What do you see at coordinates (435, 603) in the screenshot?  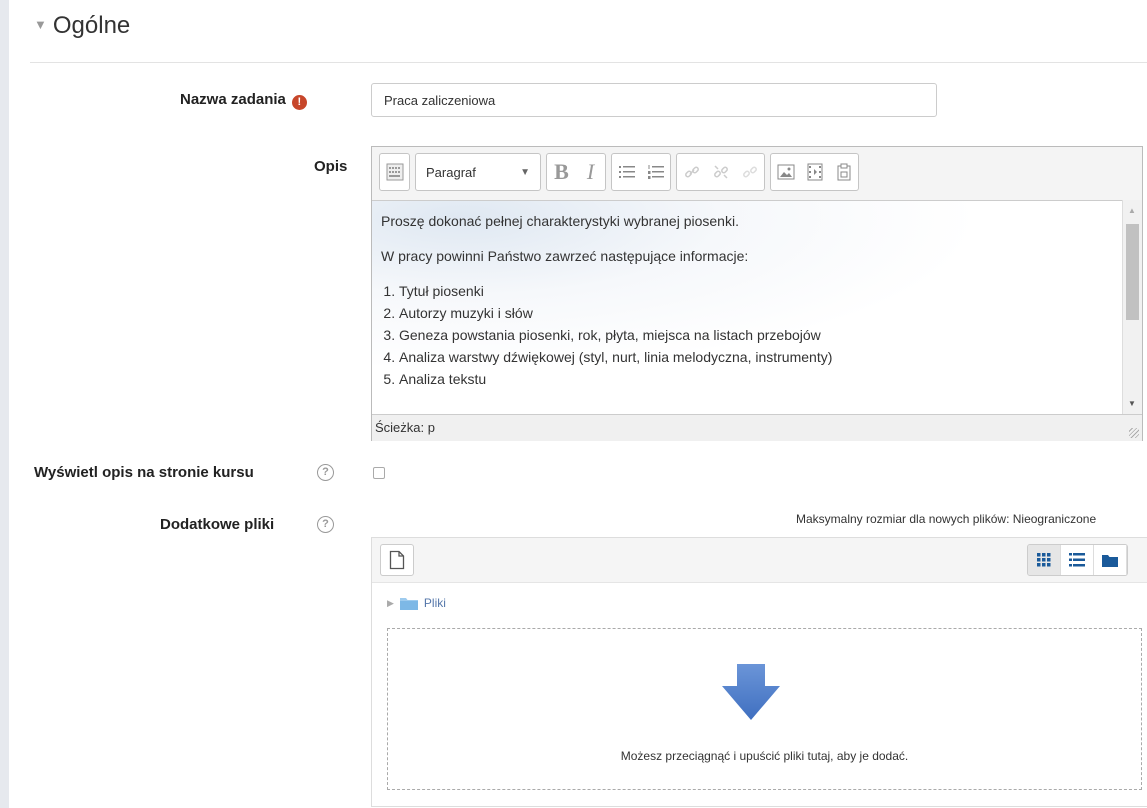 I see `folder-link: Pliki` at bounding box center [435, 603].